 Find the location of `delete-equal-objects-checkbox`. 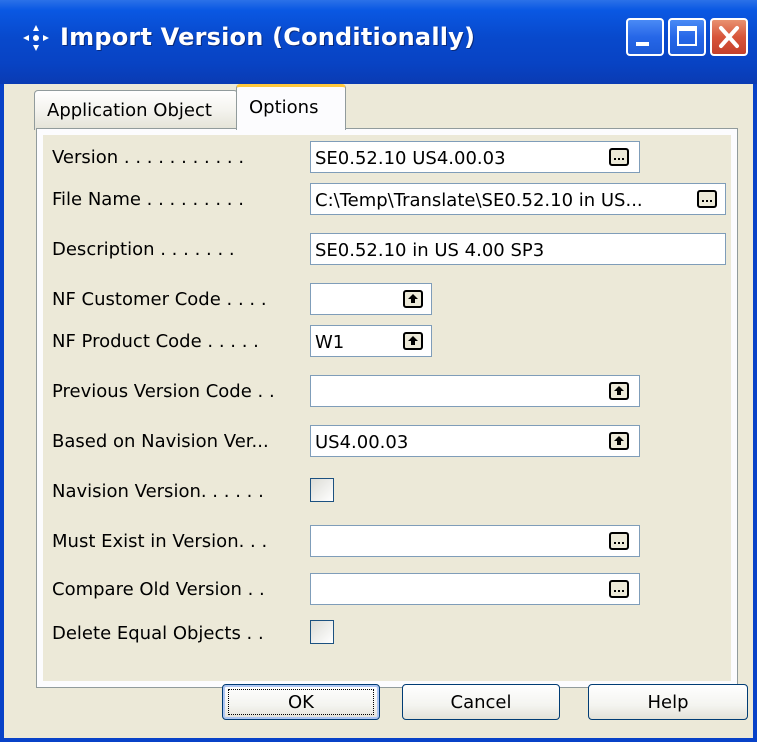

delete-equal-objects-checkbox is located at coordinates (322, 632).